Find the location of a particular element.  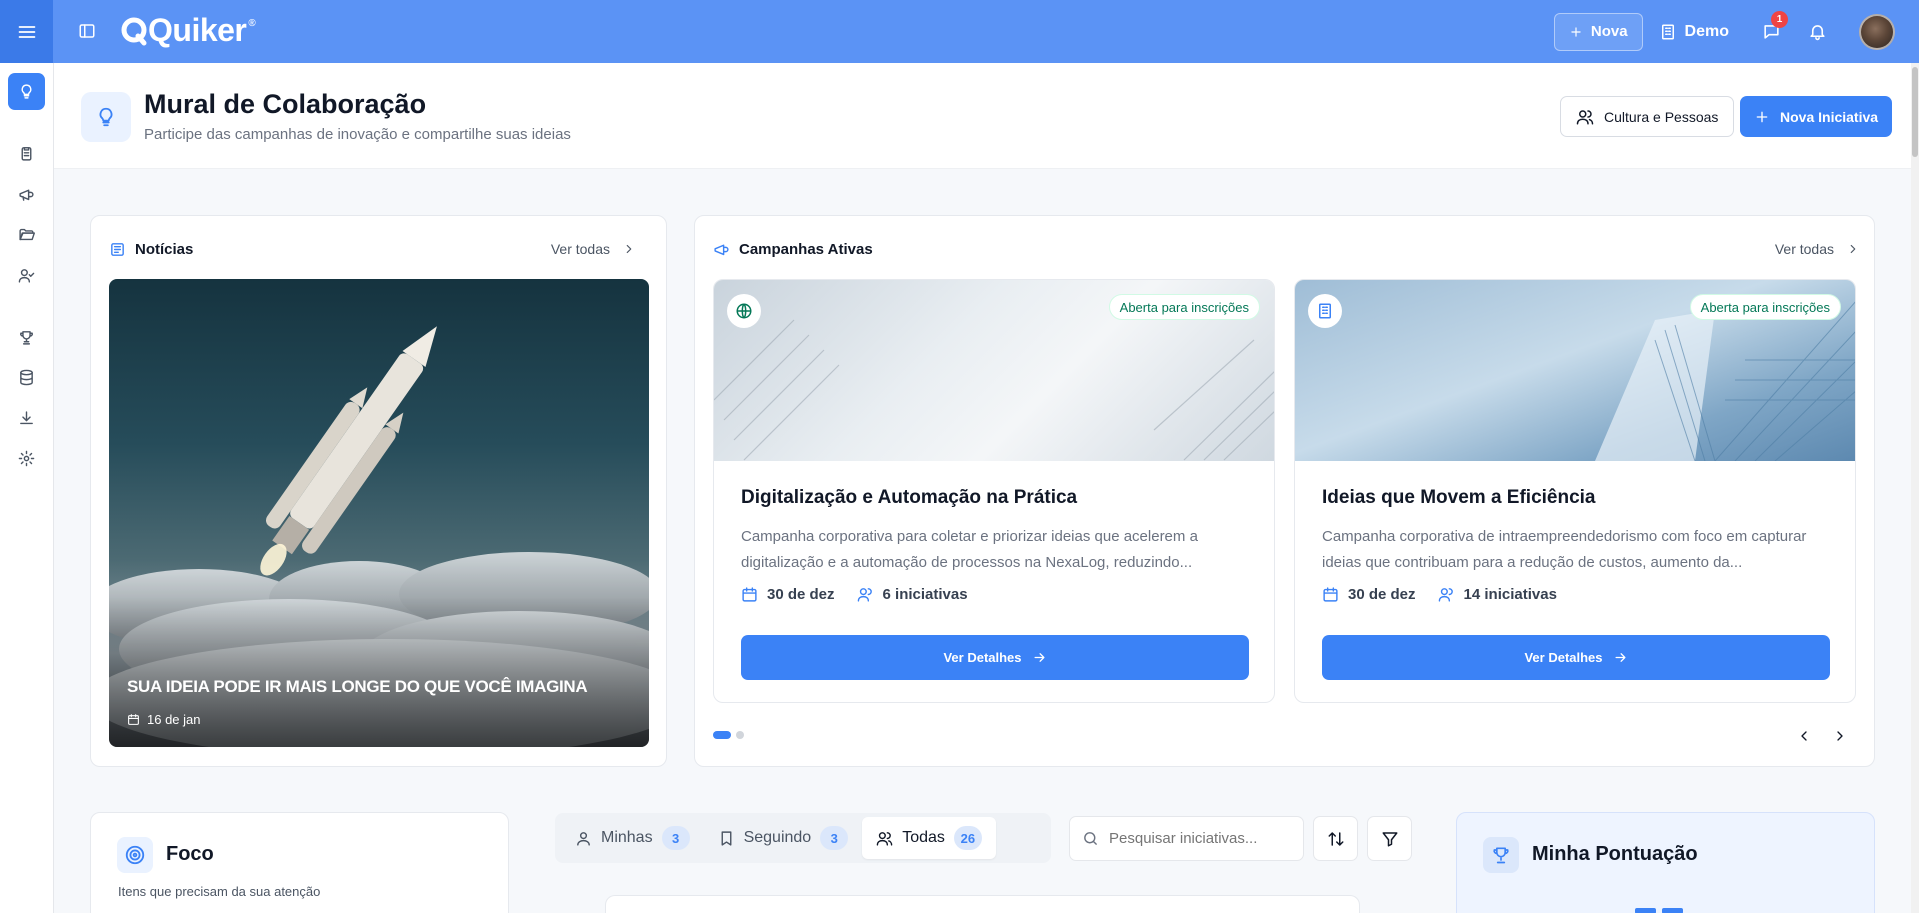

chevron-right-icon is located at coordinates (1853, 249).